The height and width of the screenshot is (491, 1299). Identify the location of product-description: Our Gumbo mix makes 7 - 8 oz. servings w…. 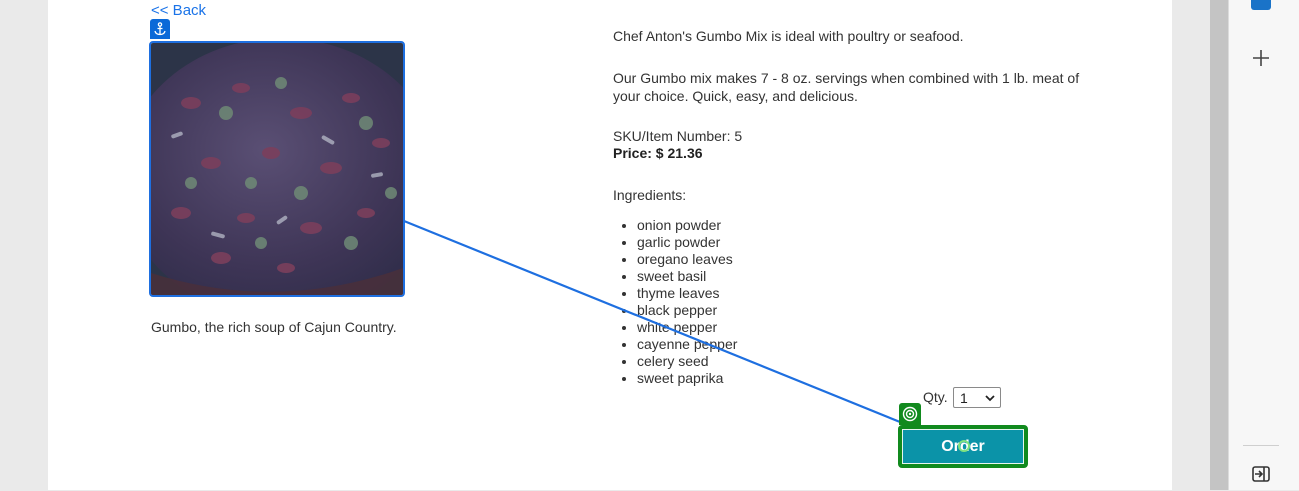
(846, 87).